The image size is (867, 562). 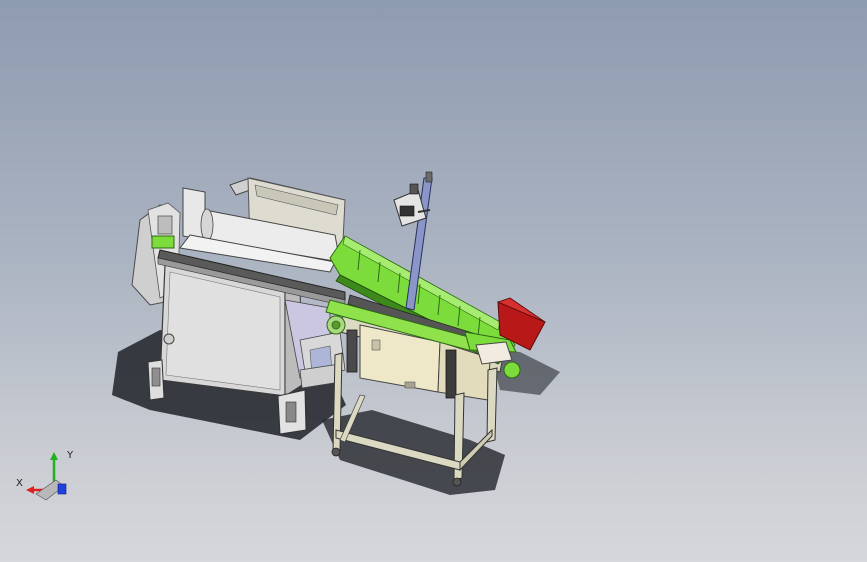 I want to click on coordinate-triad: Y X, so click(x=45, y=475).